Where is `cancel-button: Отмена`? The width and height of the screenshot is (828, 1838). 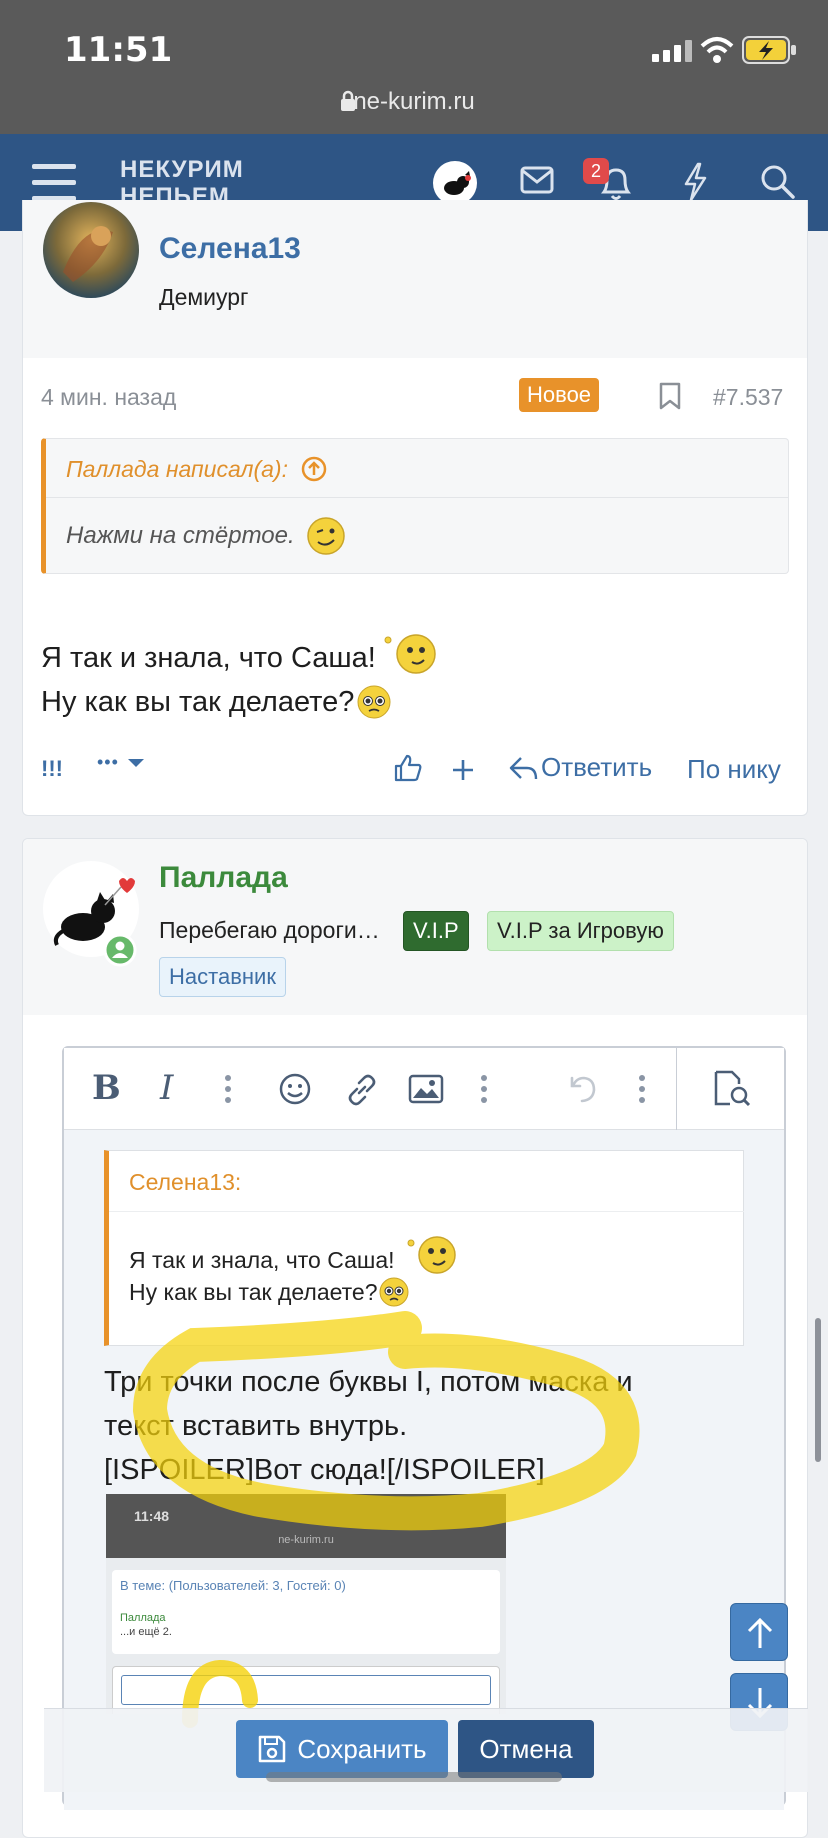 cancel-button: Отмена is located at coordinates (526, 1749).